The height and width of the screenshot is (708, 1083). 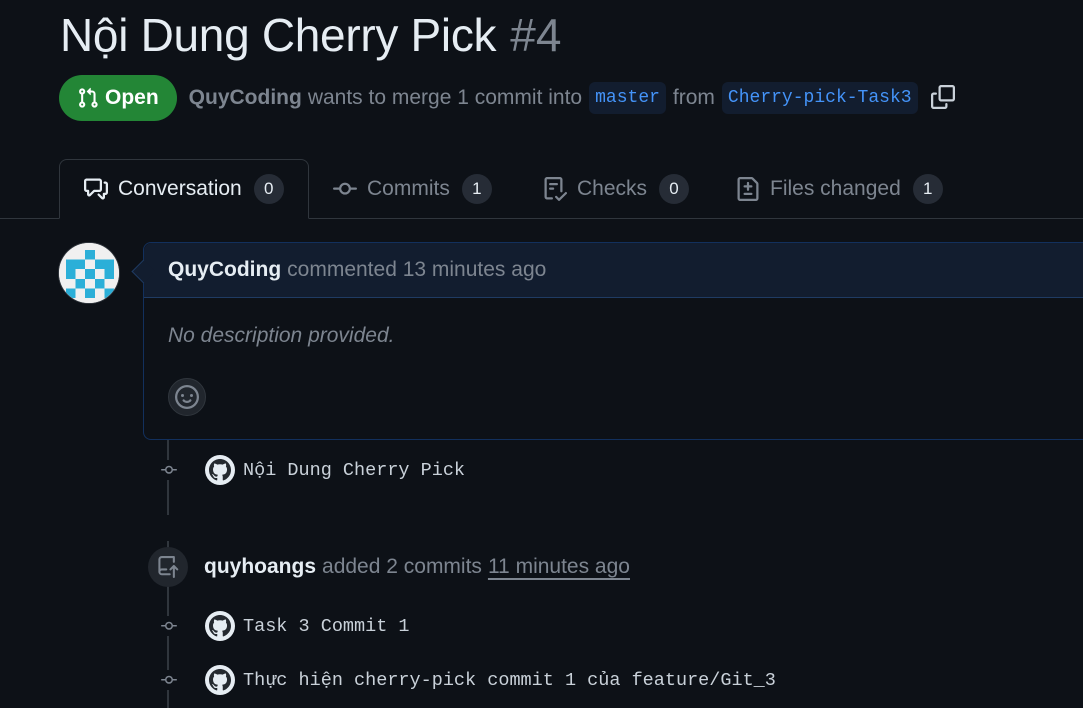 I want to click on tab-files-changed: Files changed 1, so click(x=839, y=188).